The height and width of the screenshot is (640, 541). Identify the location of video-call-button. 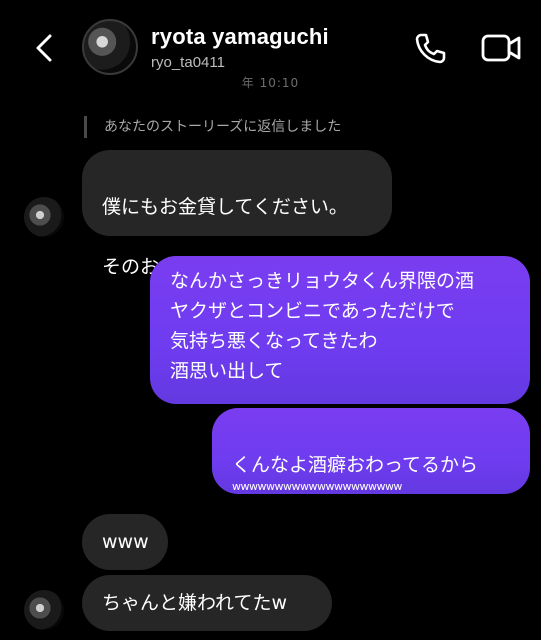
(501, 48).